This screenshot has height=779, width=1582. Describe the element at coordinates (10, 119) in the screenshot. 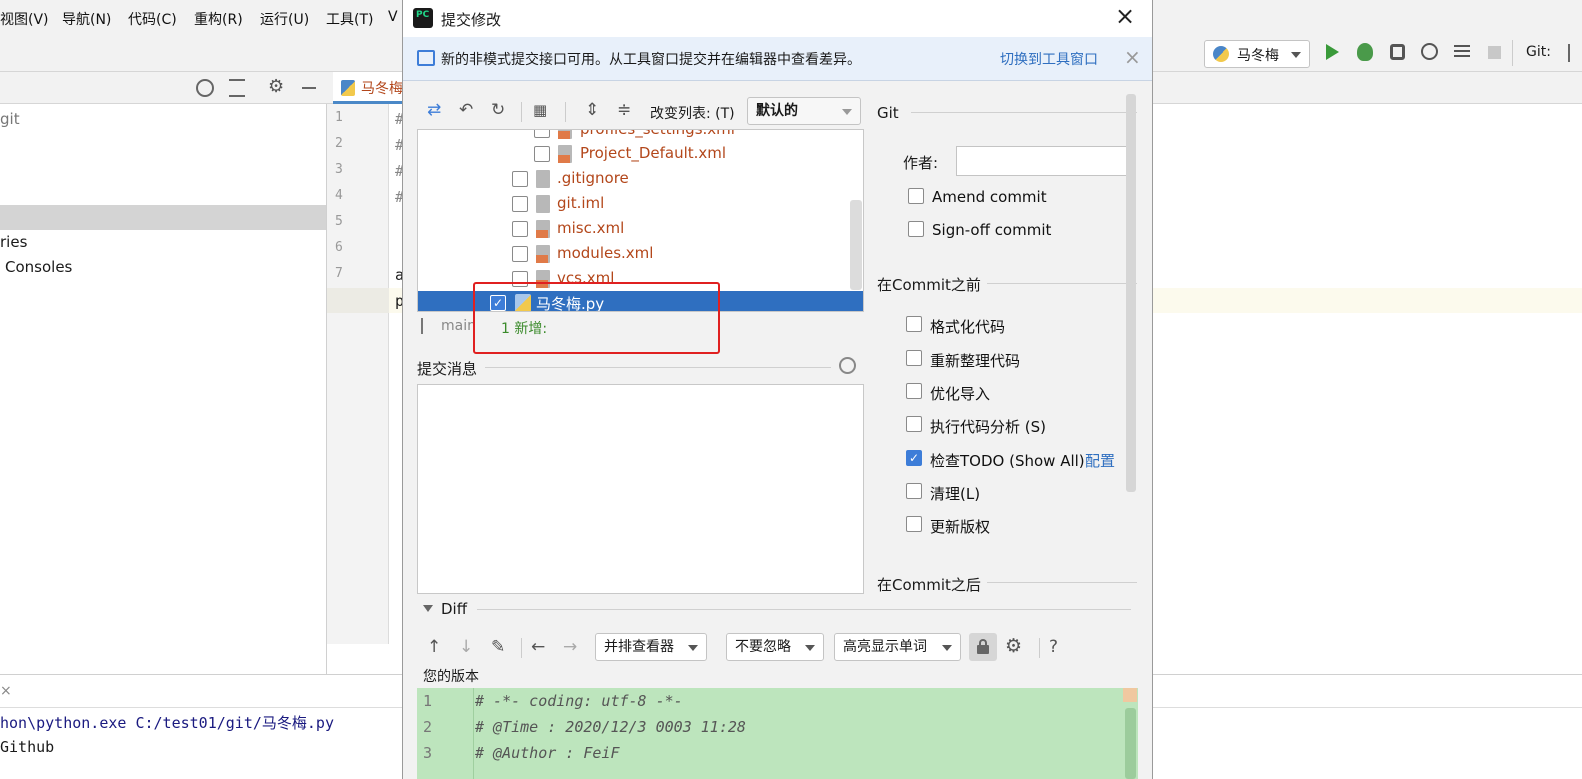

I see `project-item-git: git` at that location.